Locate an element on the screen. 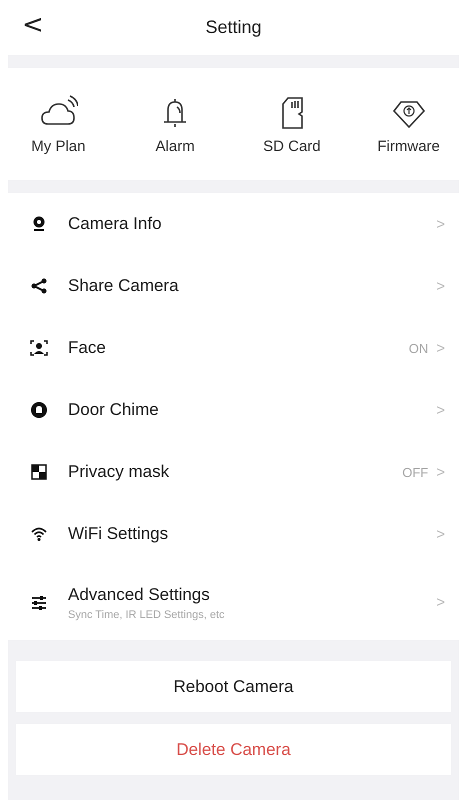  wifi-icon is located at coordinates (39, 534).